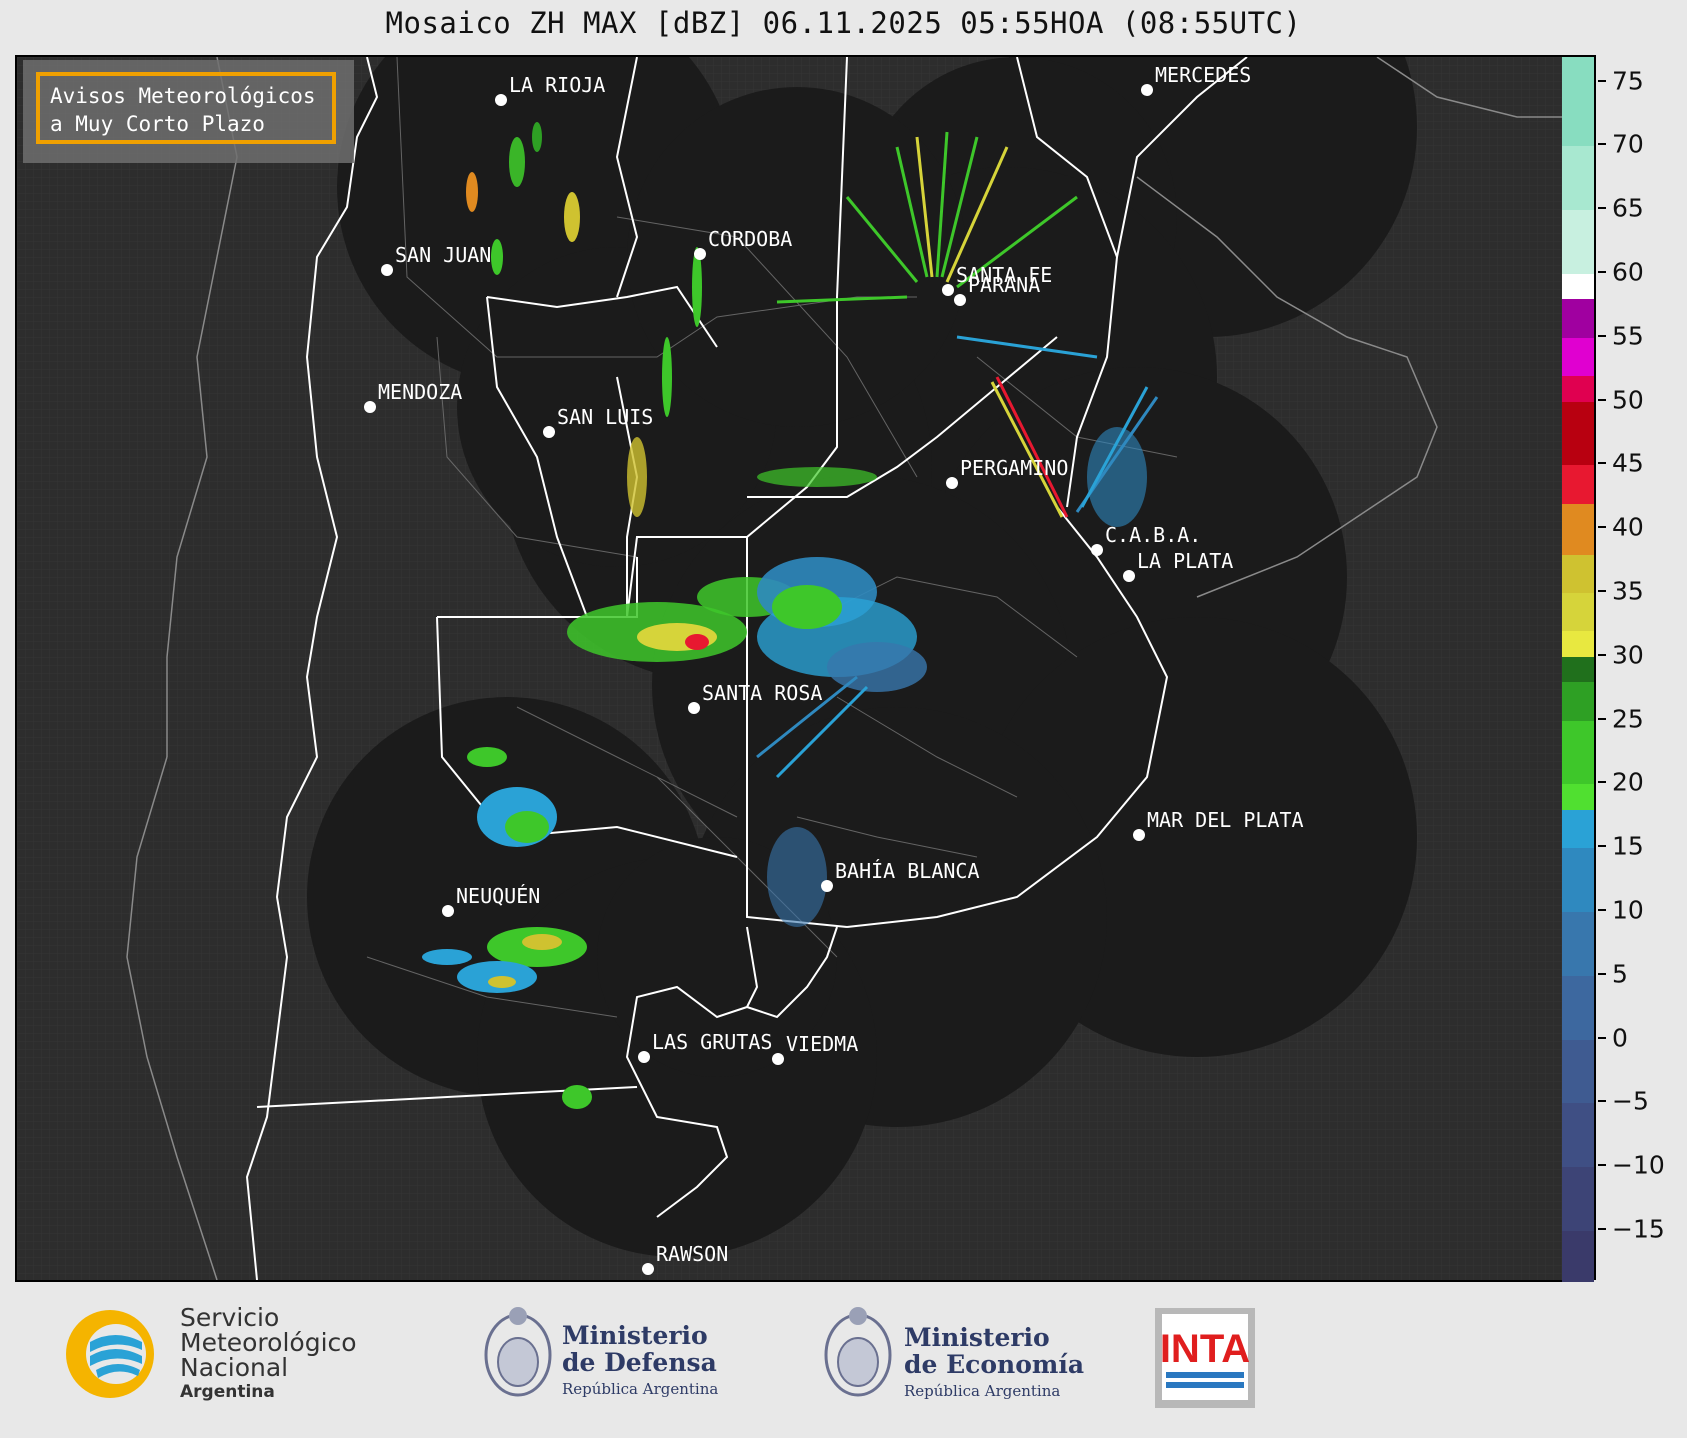 This screenshot has height=1438, width=1687. Describe the element at coordinates (1628, 81) in the screenshot. I see `colorbar-tick-label: 75` at that location.